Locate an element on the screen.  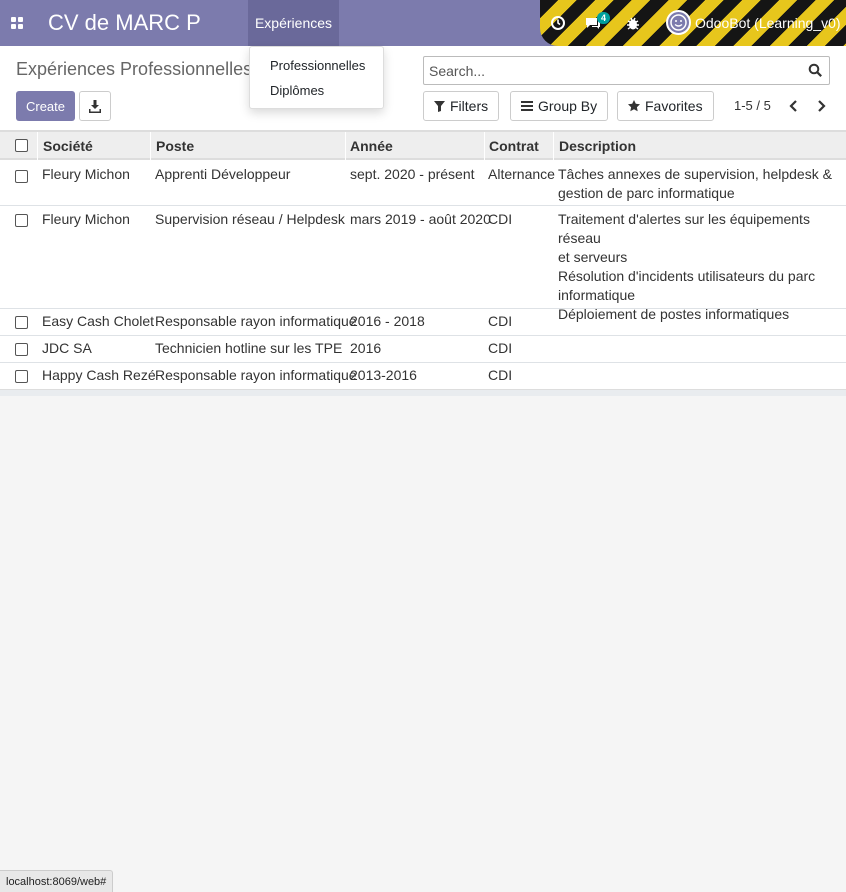
description-line: gestion de parc informatique is located at coordinates (646, 193).